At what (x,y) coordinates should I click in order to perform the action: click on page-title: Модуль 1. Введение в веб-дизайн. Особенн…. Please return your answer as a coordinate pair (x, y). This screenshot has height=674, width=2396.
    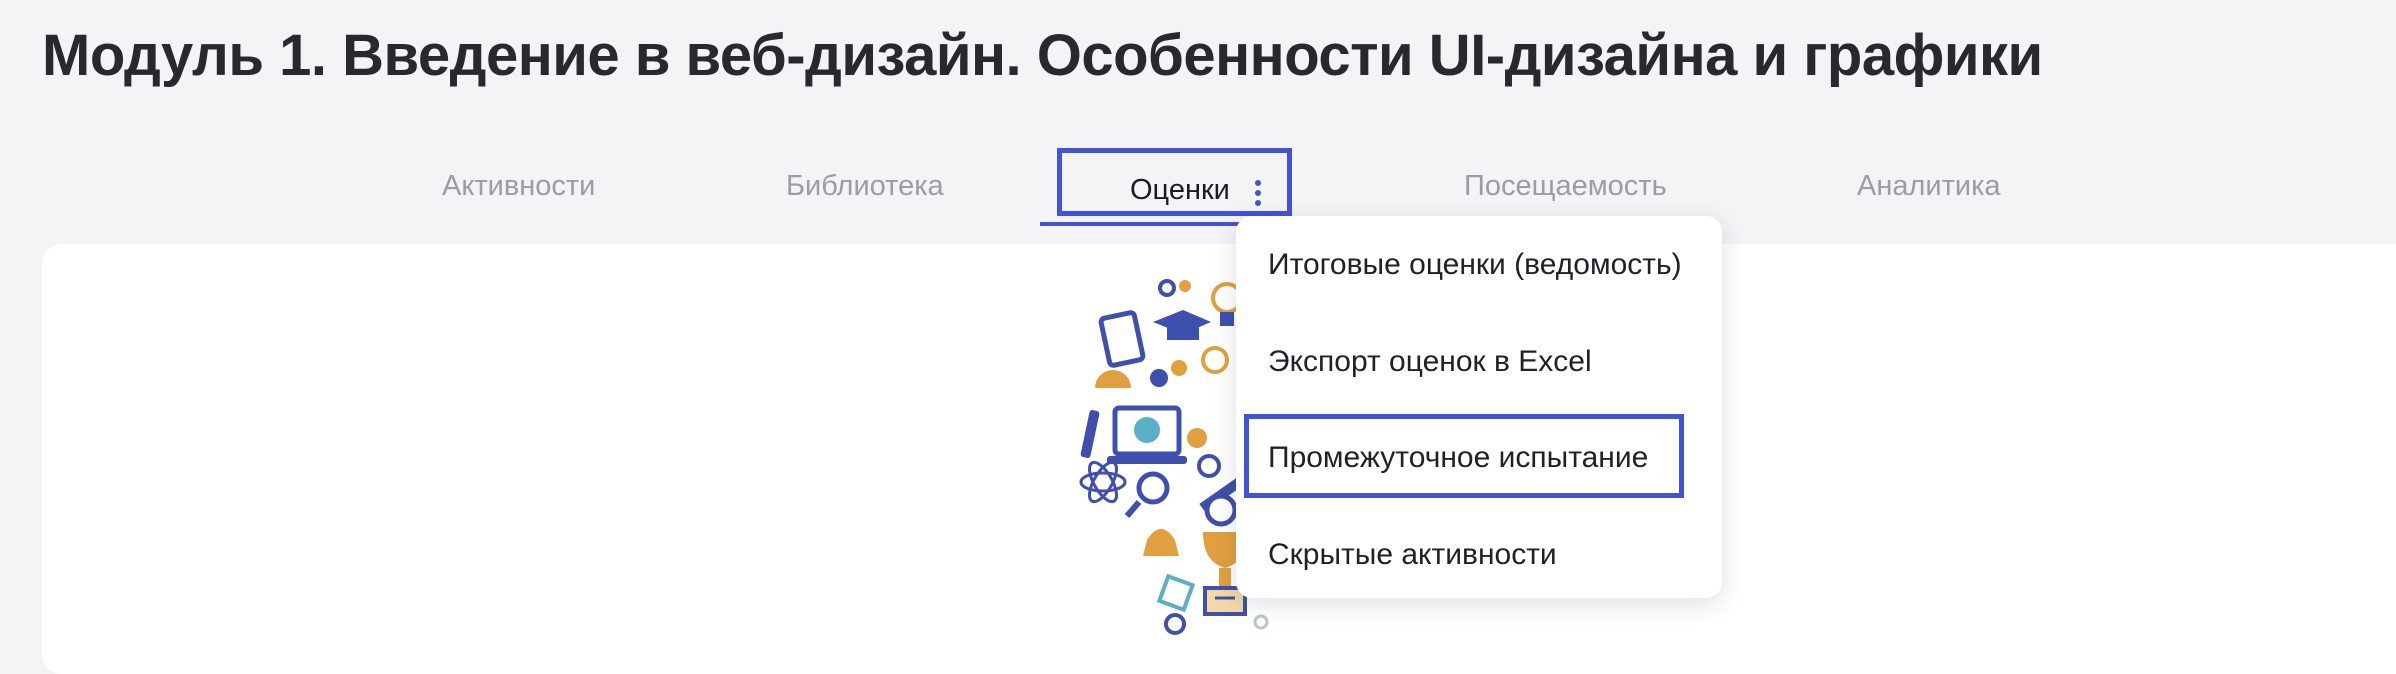
    Looking at the image, I should click on (1042, 55).